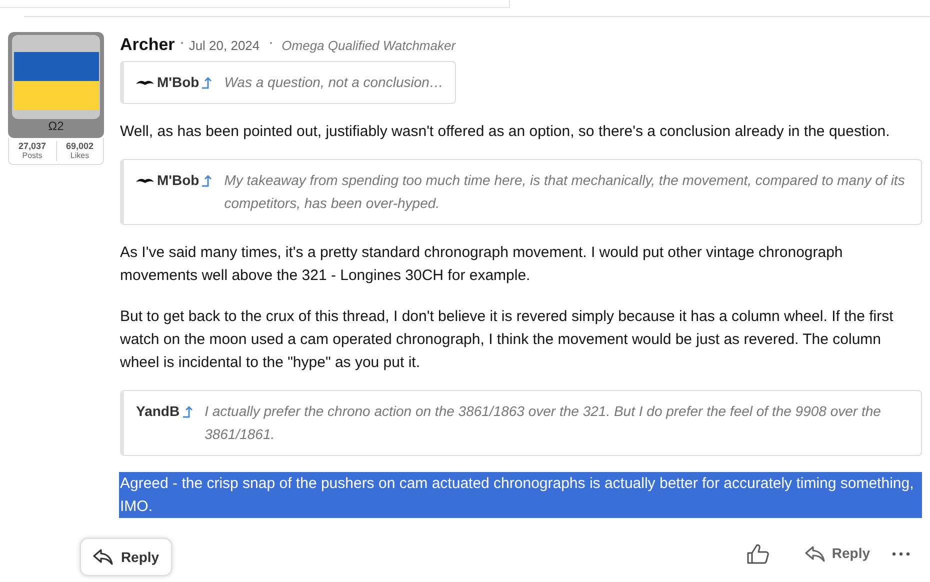 Image resolution: width=930 pixels, height=582 pixels. I want to click on quote-text: I actually prefer the chrono action on the 3861/1863 over the 321. But I do prefer the feel of the 9908 over the 3861/1861., so click(543, 423).